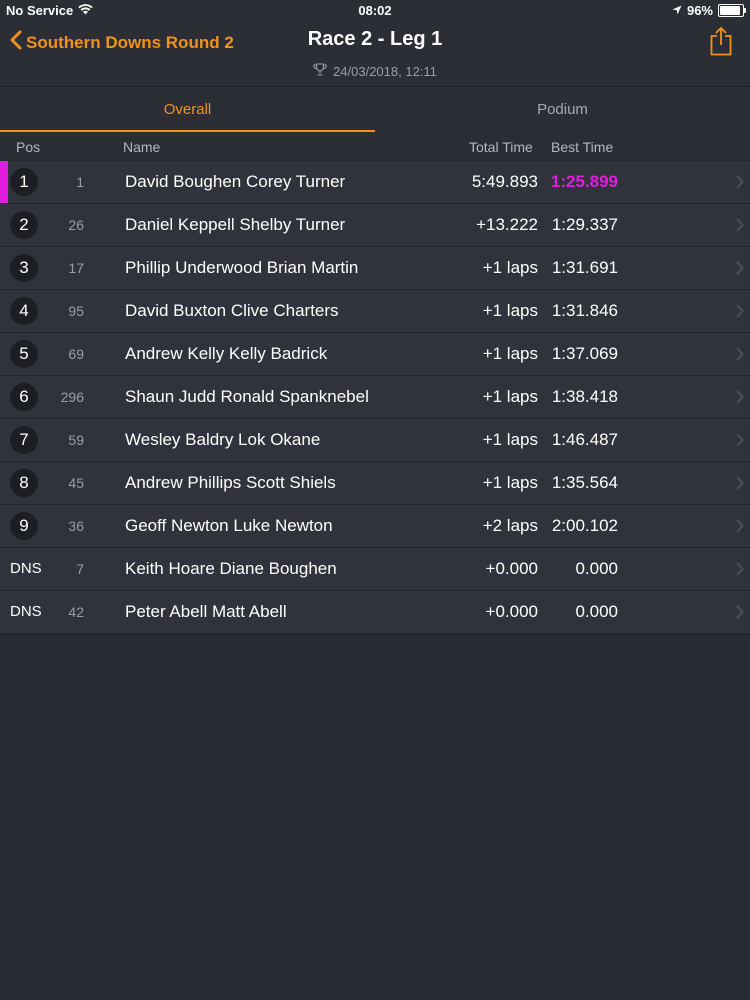  Describe the element at coordinates (80, 569) in the screenshot. I see `car-number: 7` at that location.